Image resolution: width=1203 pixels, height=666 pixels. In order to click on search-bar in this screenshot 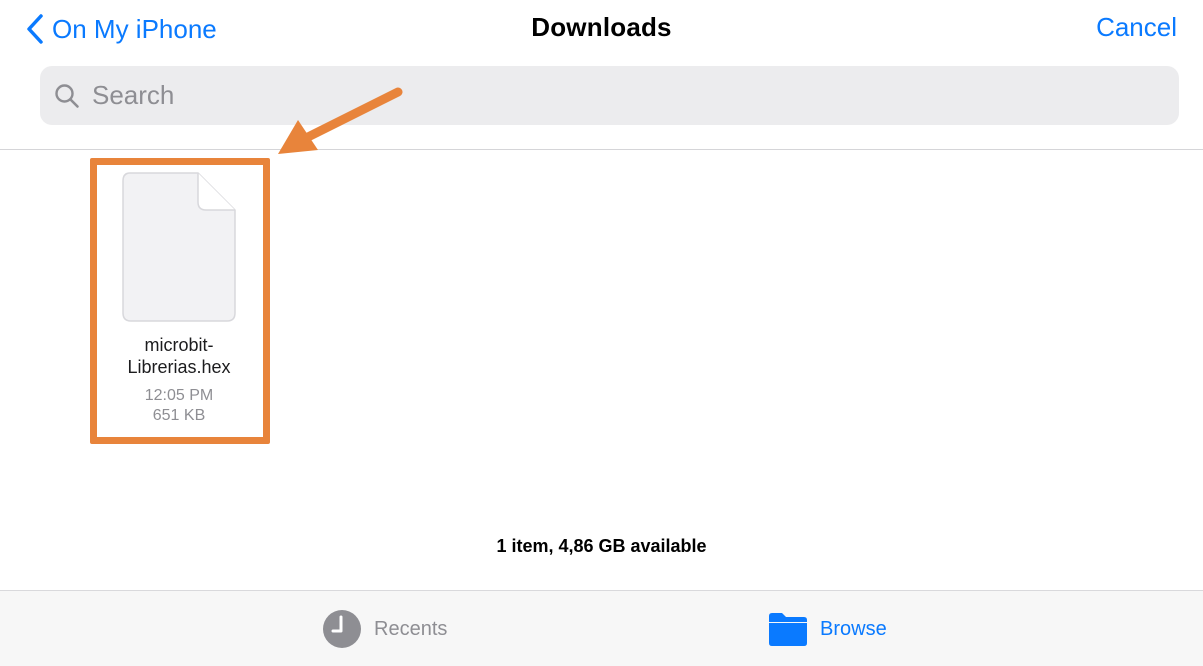, I will do `click(609, 95)`.